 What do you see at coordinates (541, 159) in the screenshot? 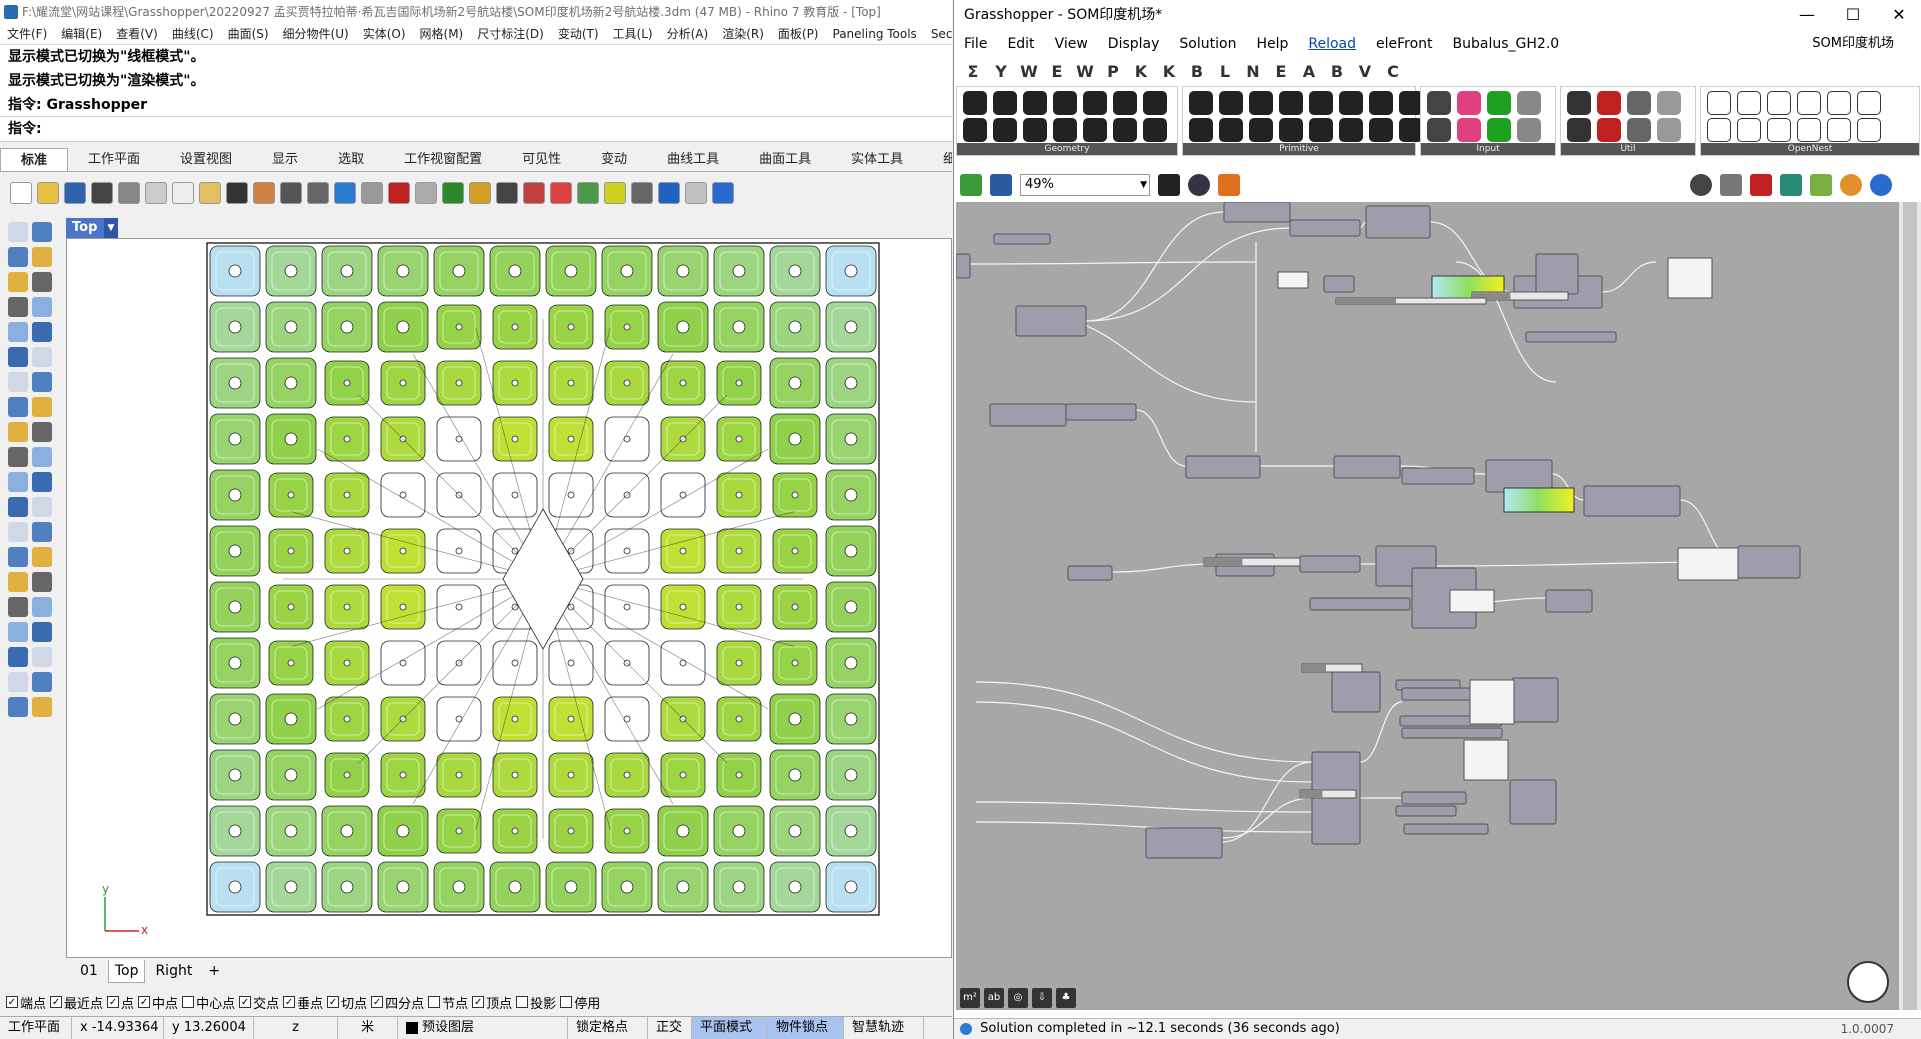
I see `tab-visibility: 可见性` at bounding box center [541, 159].